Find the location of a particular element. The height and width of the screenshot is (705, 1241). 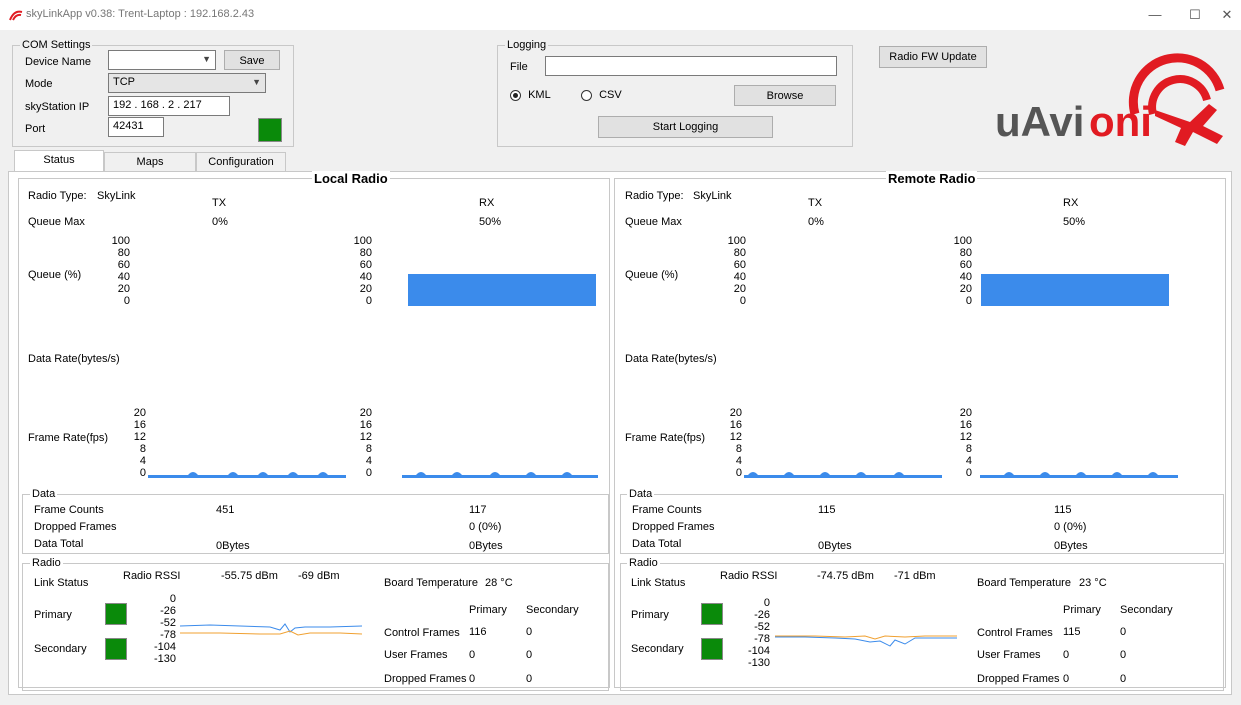

kml-radio: KML is located at coordinates (530, 95).